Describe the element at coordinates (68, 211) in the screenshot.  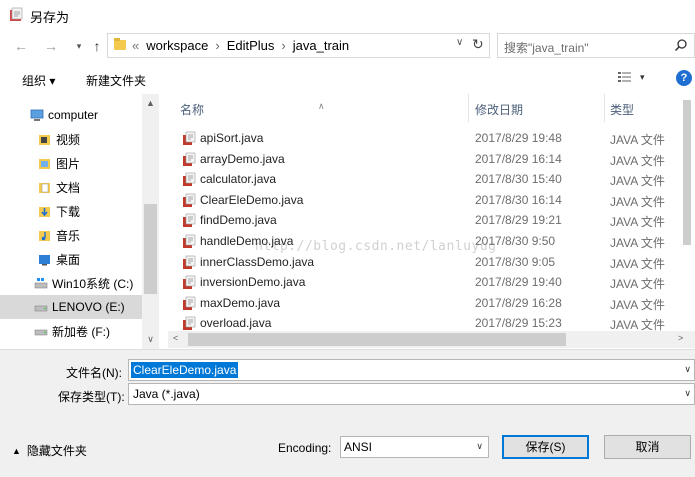
I see `tree-item-label: 下载` at that location.